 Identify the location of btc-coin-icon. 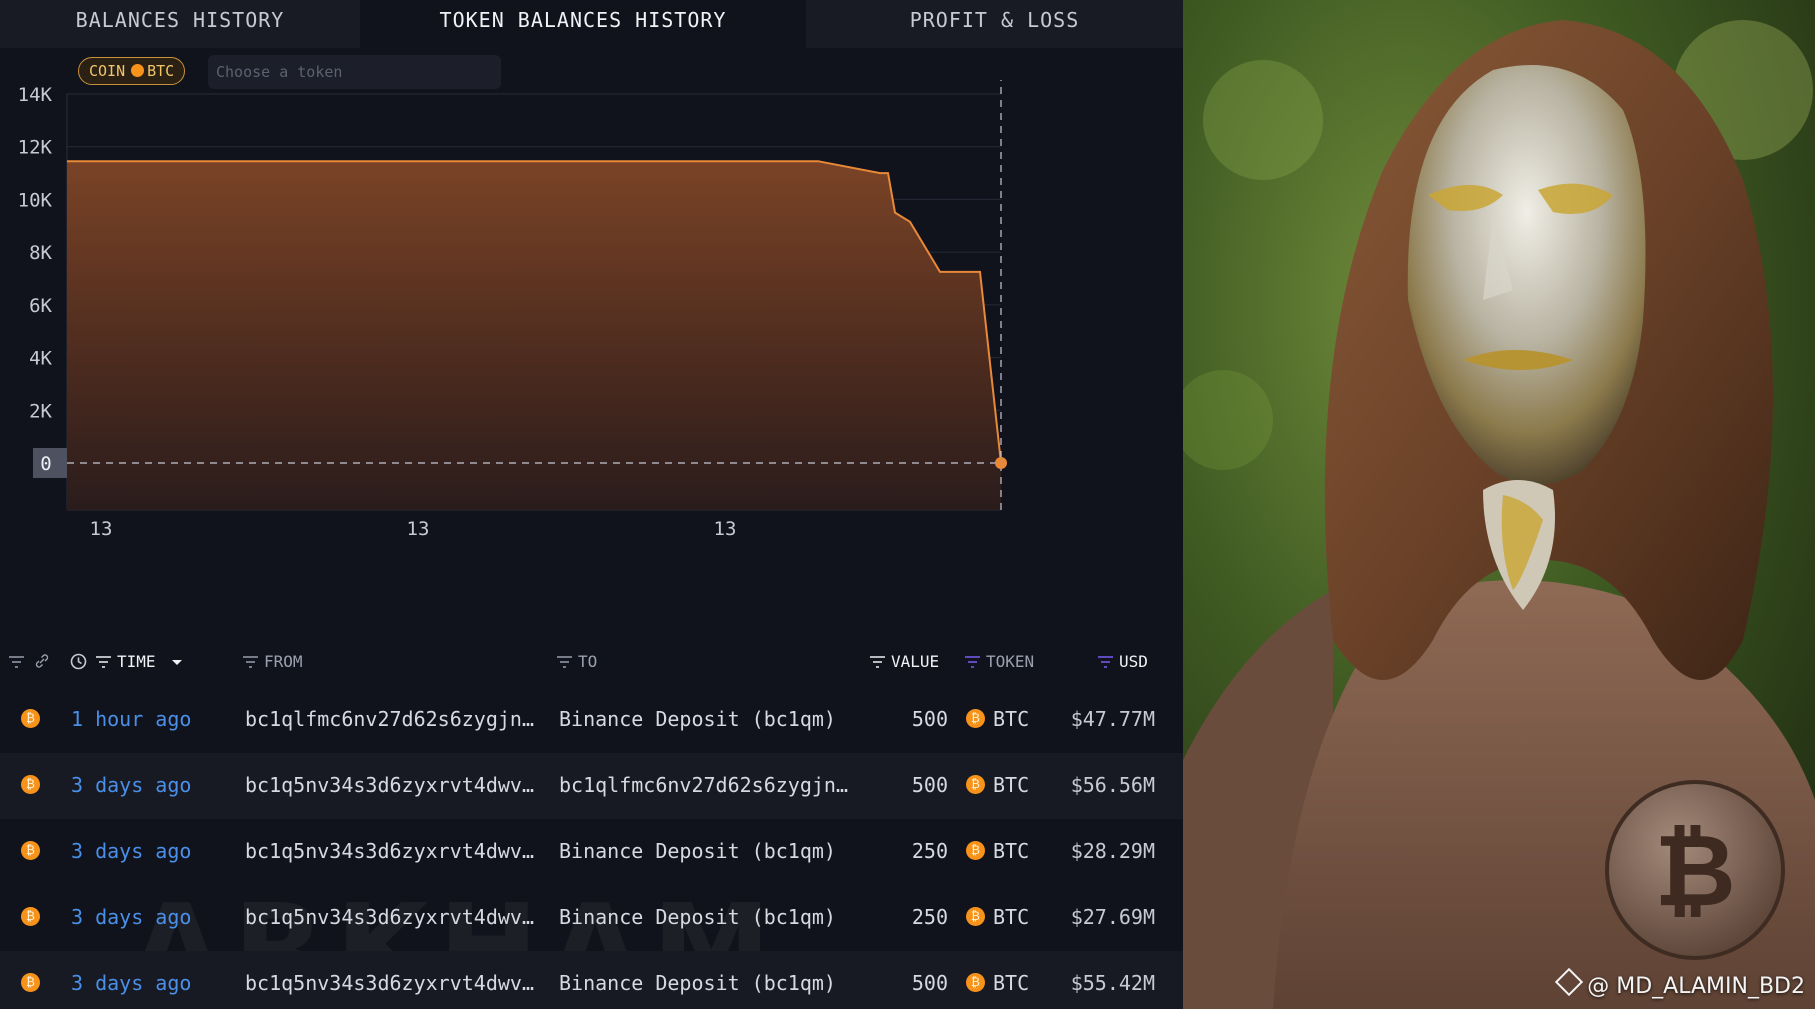
(138, 70).